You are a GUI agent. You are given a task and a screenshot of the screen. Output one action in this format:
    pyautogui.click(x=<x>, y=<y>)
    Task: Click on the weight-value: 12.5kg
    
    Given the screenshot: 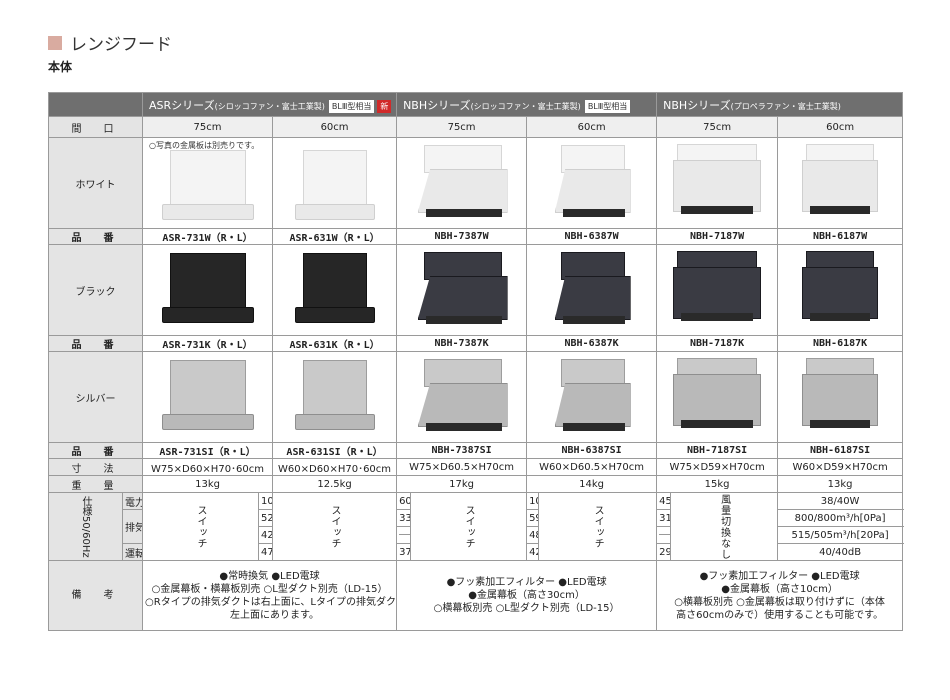 What is the action you would take?
    pyautogui.click(x=335, y=484)
    